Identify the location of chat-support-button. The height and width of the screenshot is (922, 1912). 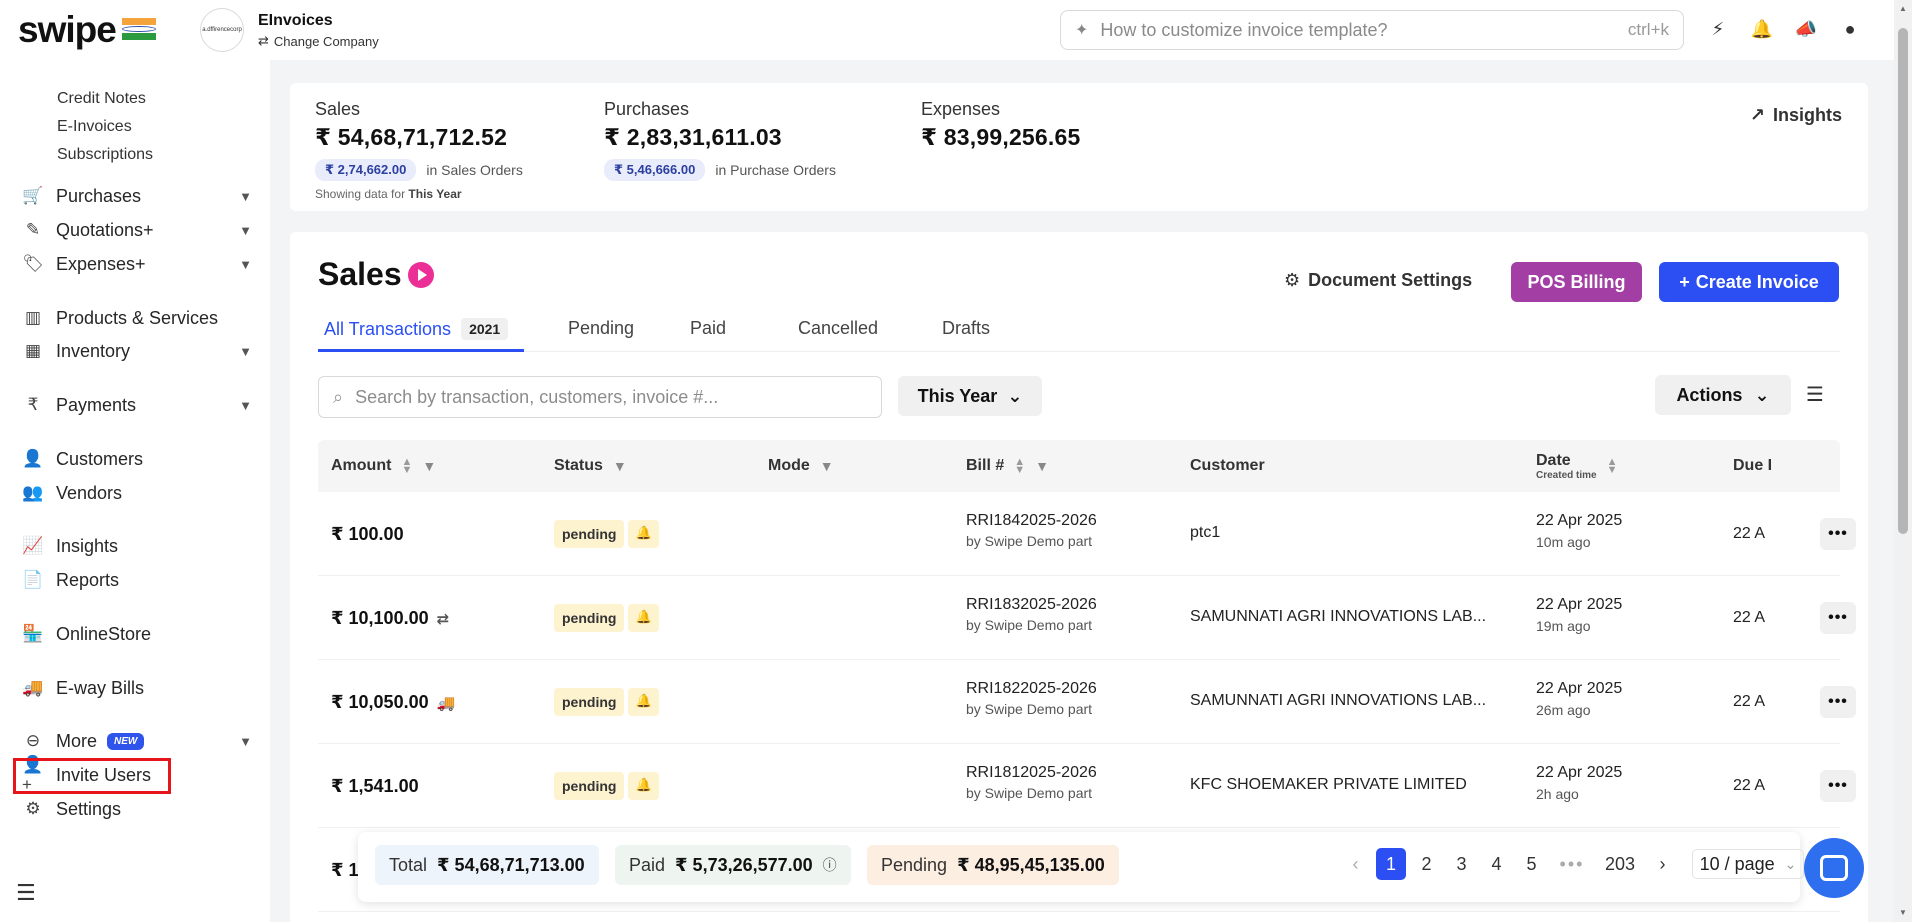
(1834, 868).